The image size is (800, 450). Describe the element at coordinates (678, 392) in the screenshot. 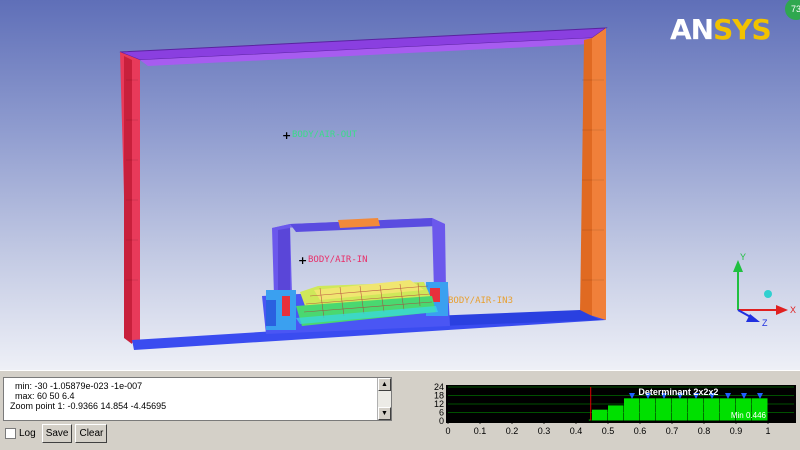

I see `histogram-title: Determinant 2x2x2` at that location.